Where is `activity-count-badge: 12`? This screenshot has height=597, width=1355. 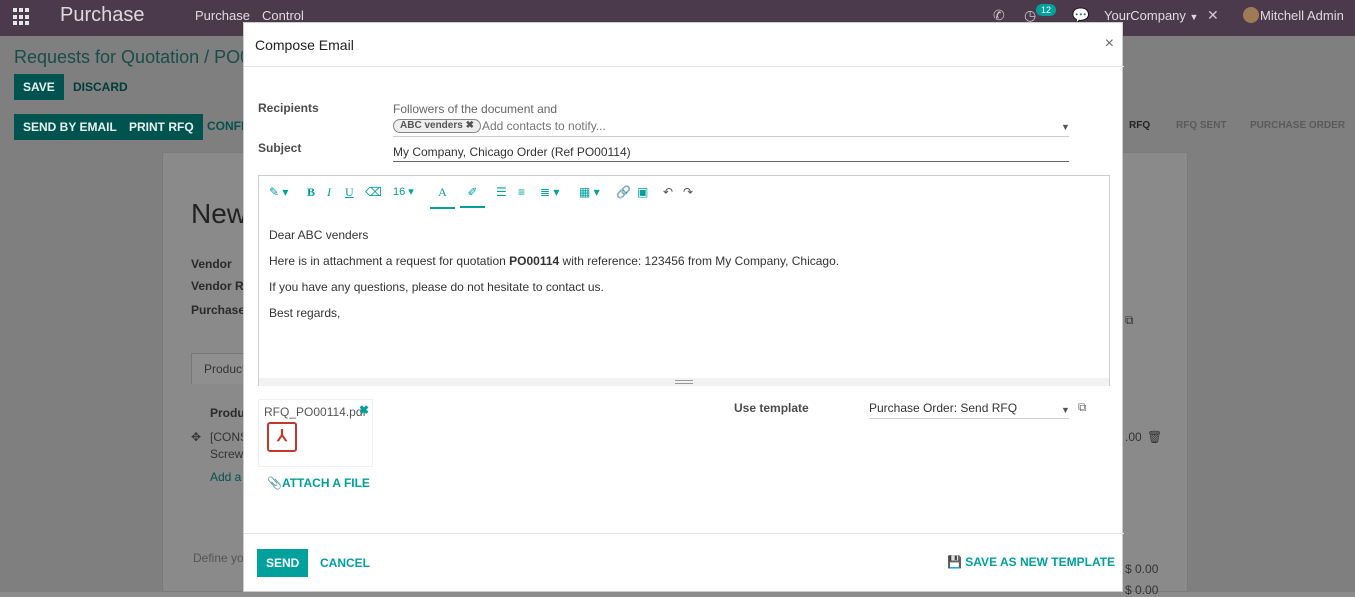
activity-count-badge: 12 is located at coordinates (1046, 10).